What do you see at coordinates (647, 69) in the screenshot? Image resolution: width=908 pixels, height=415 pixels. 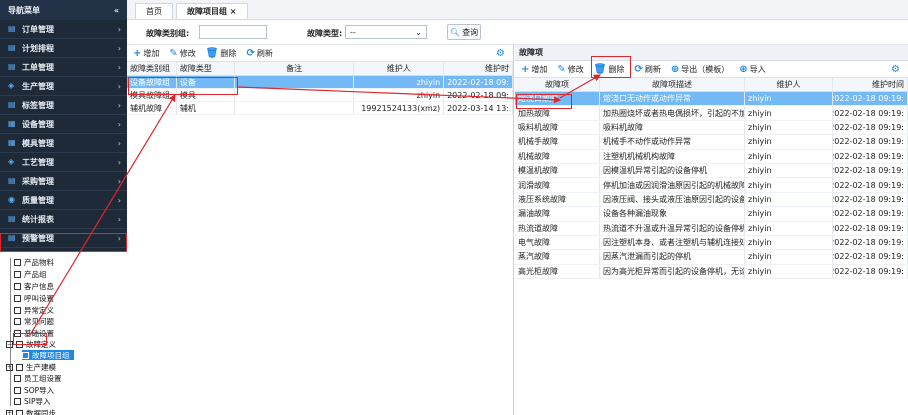 I see `right-refresh-button: ⟳ 刷新` at bounding box center [647, 69].